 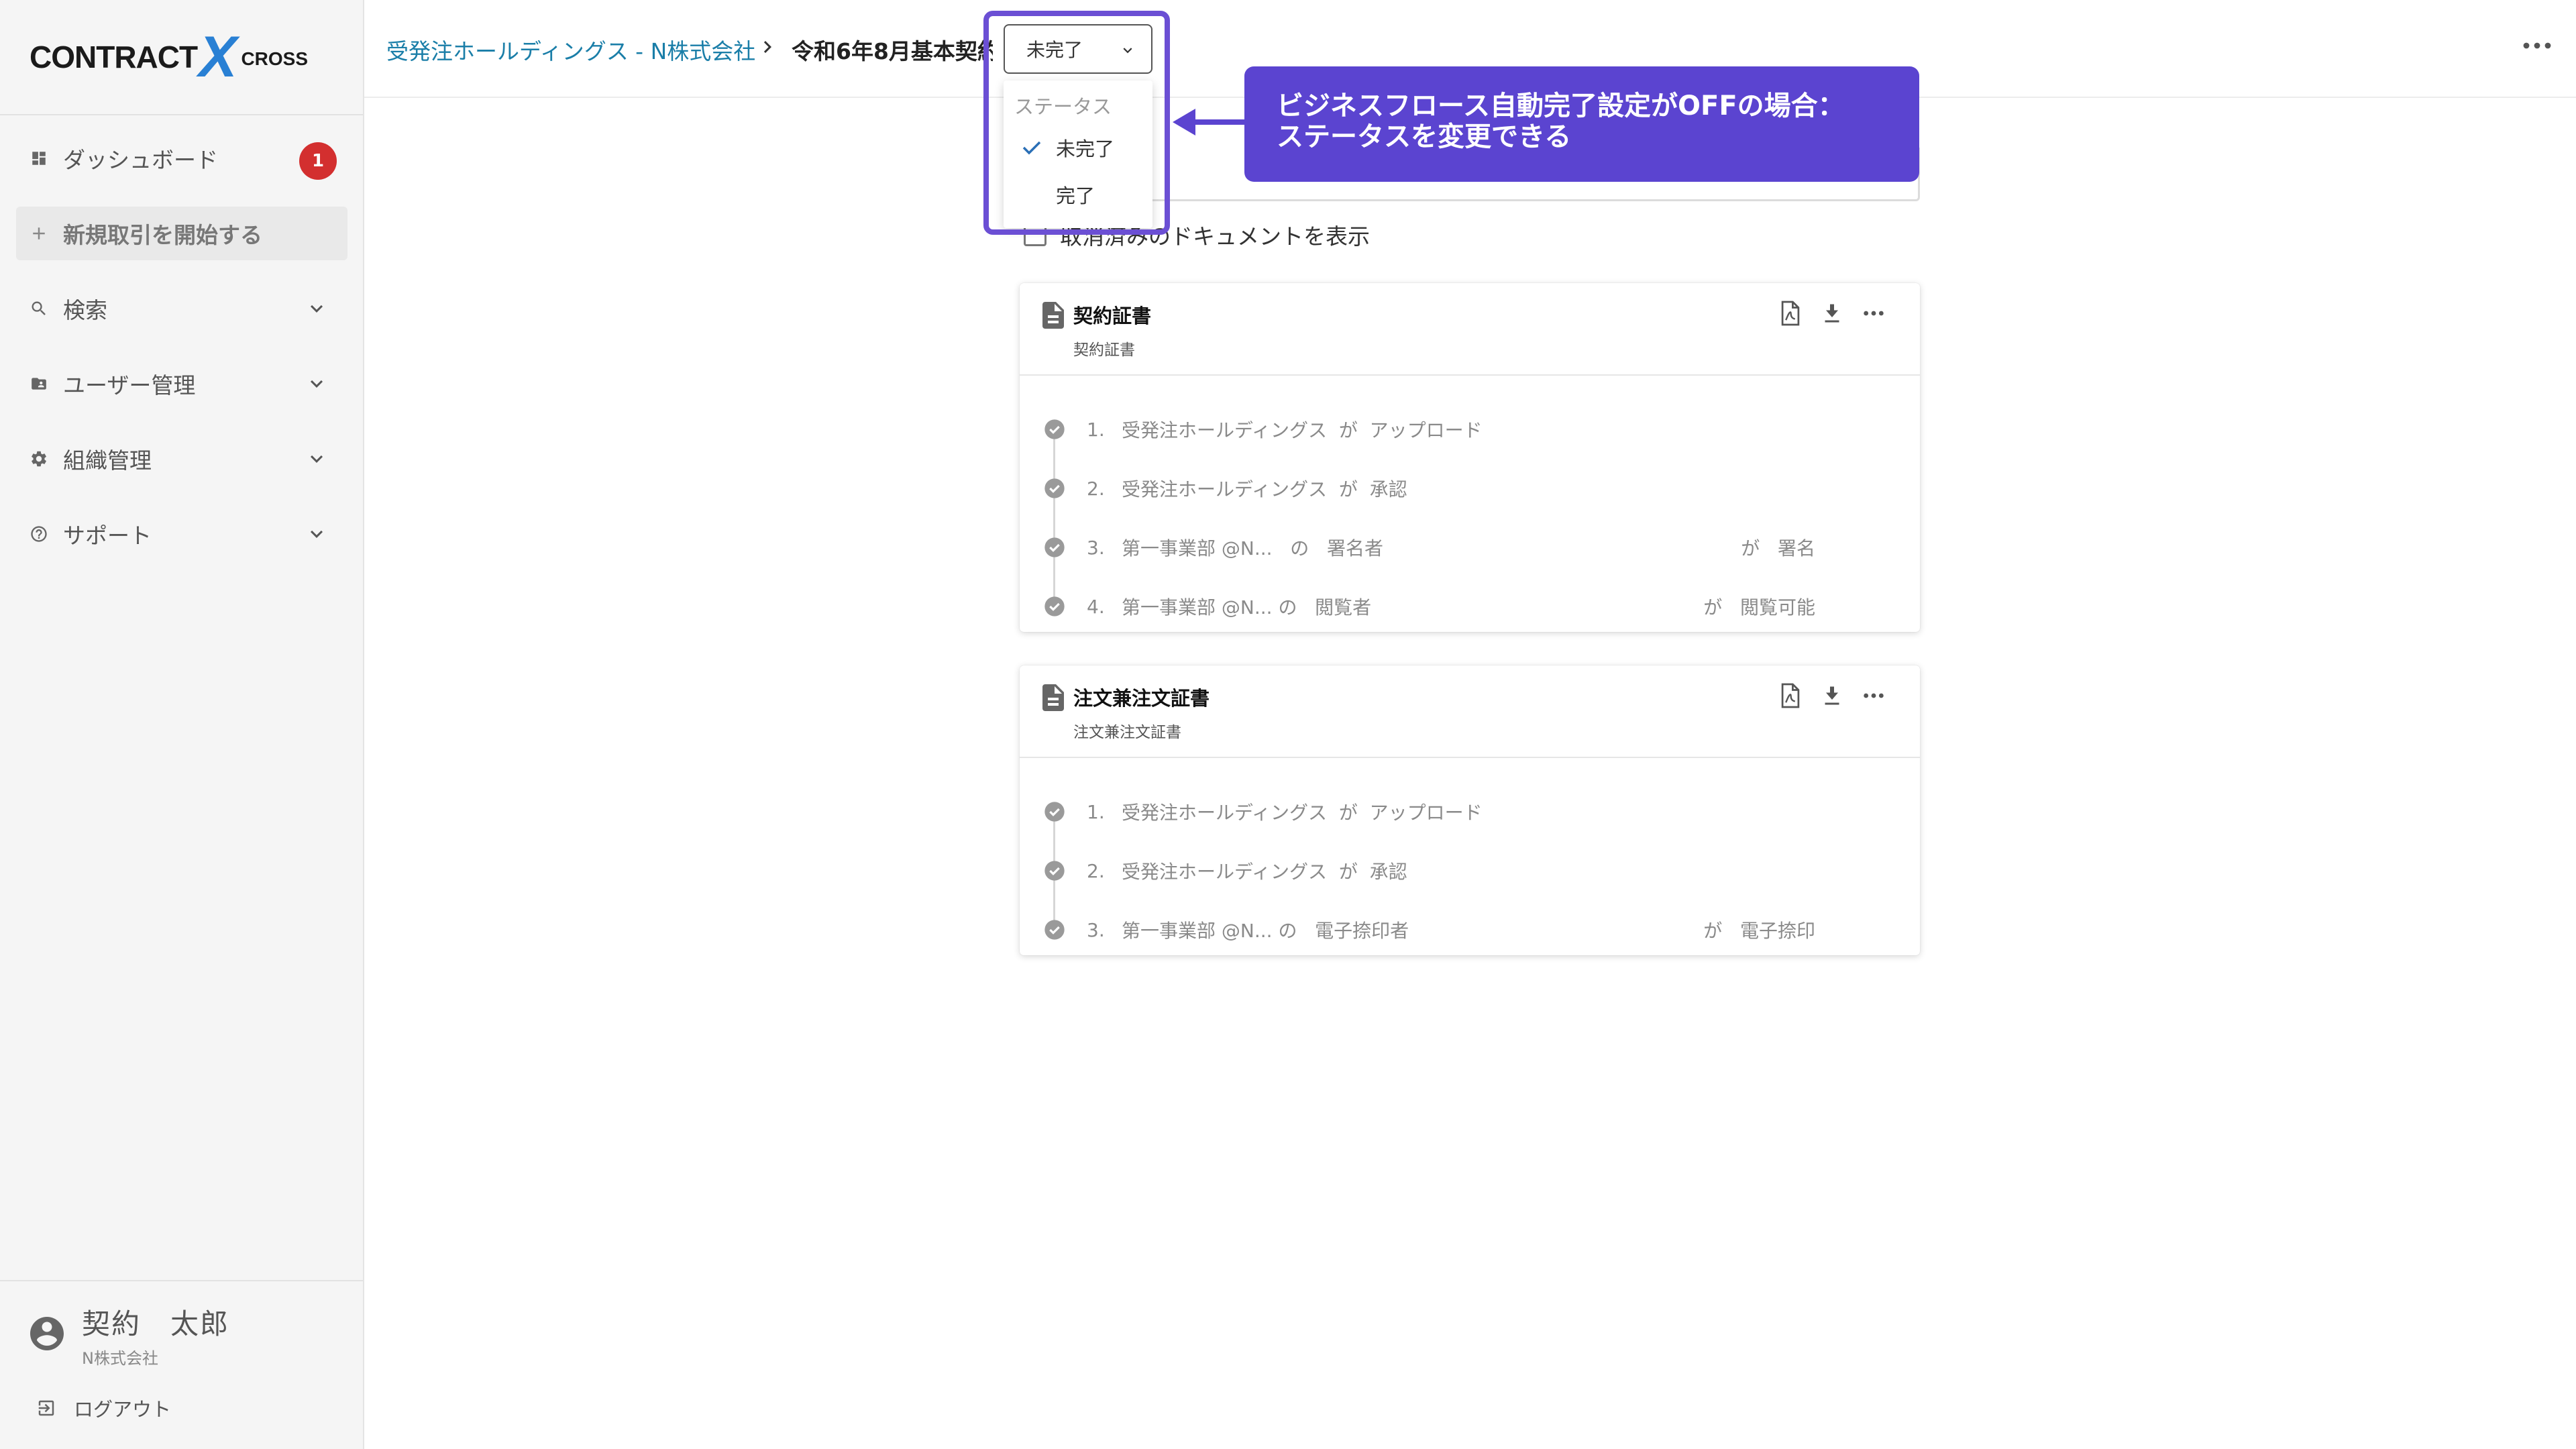 I want to click on sidebar-item-dashboard: ダッシュボード, so click(x=181, y=158).